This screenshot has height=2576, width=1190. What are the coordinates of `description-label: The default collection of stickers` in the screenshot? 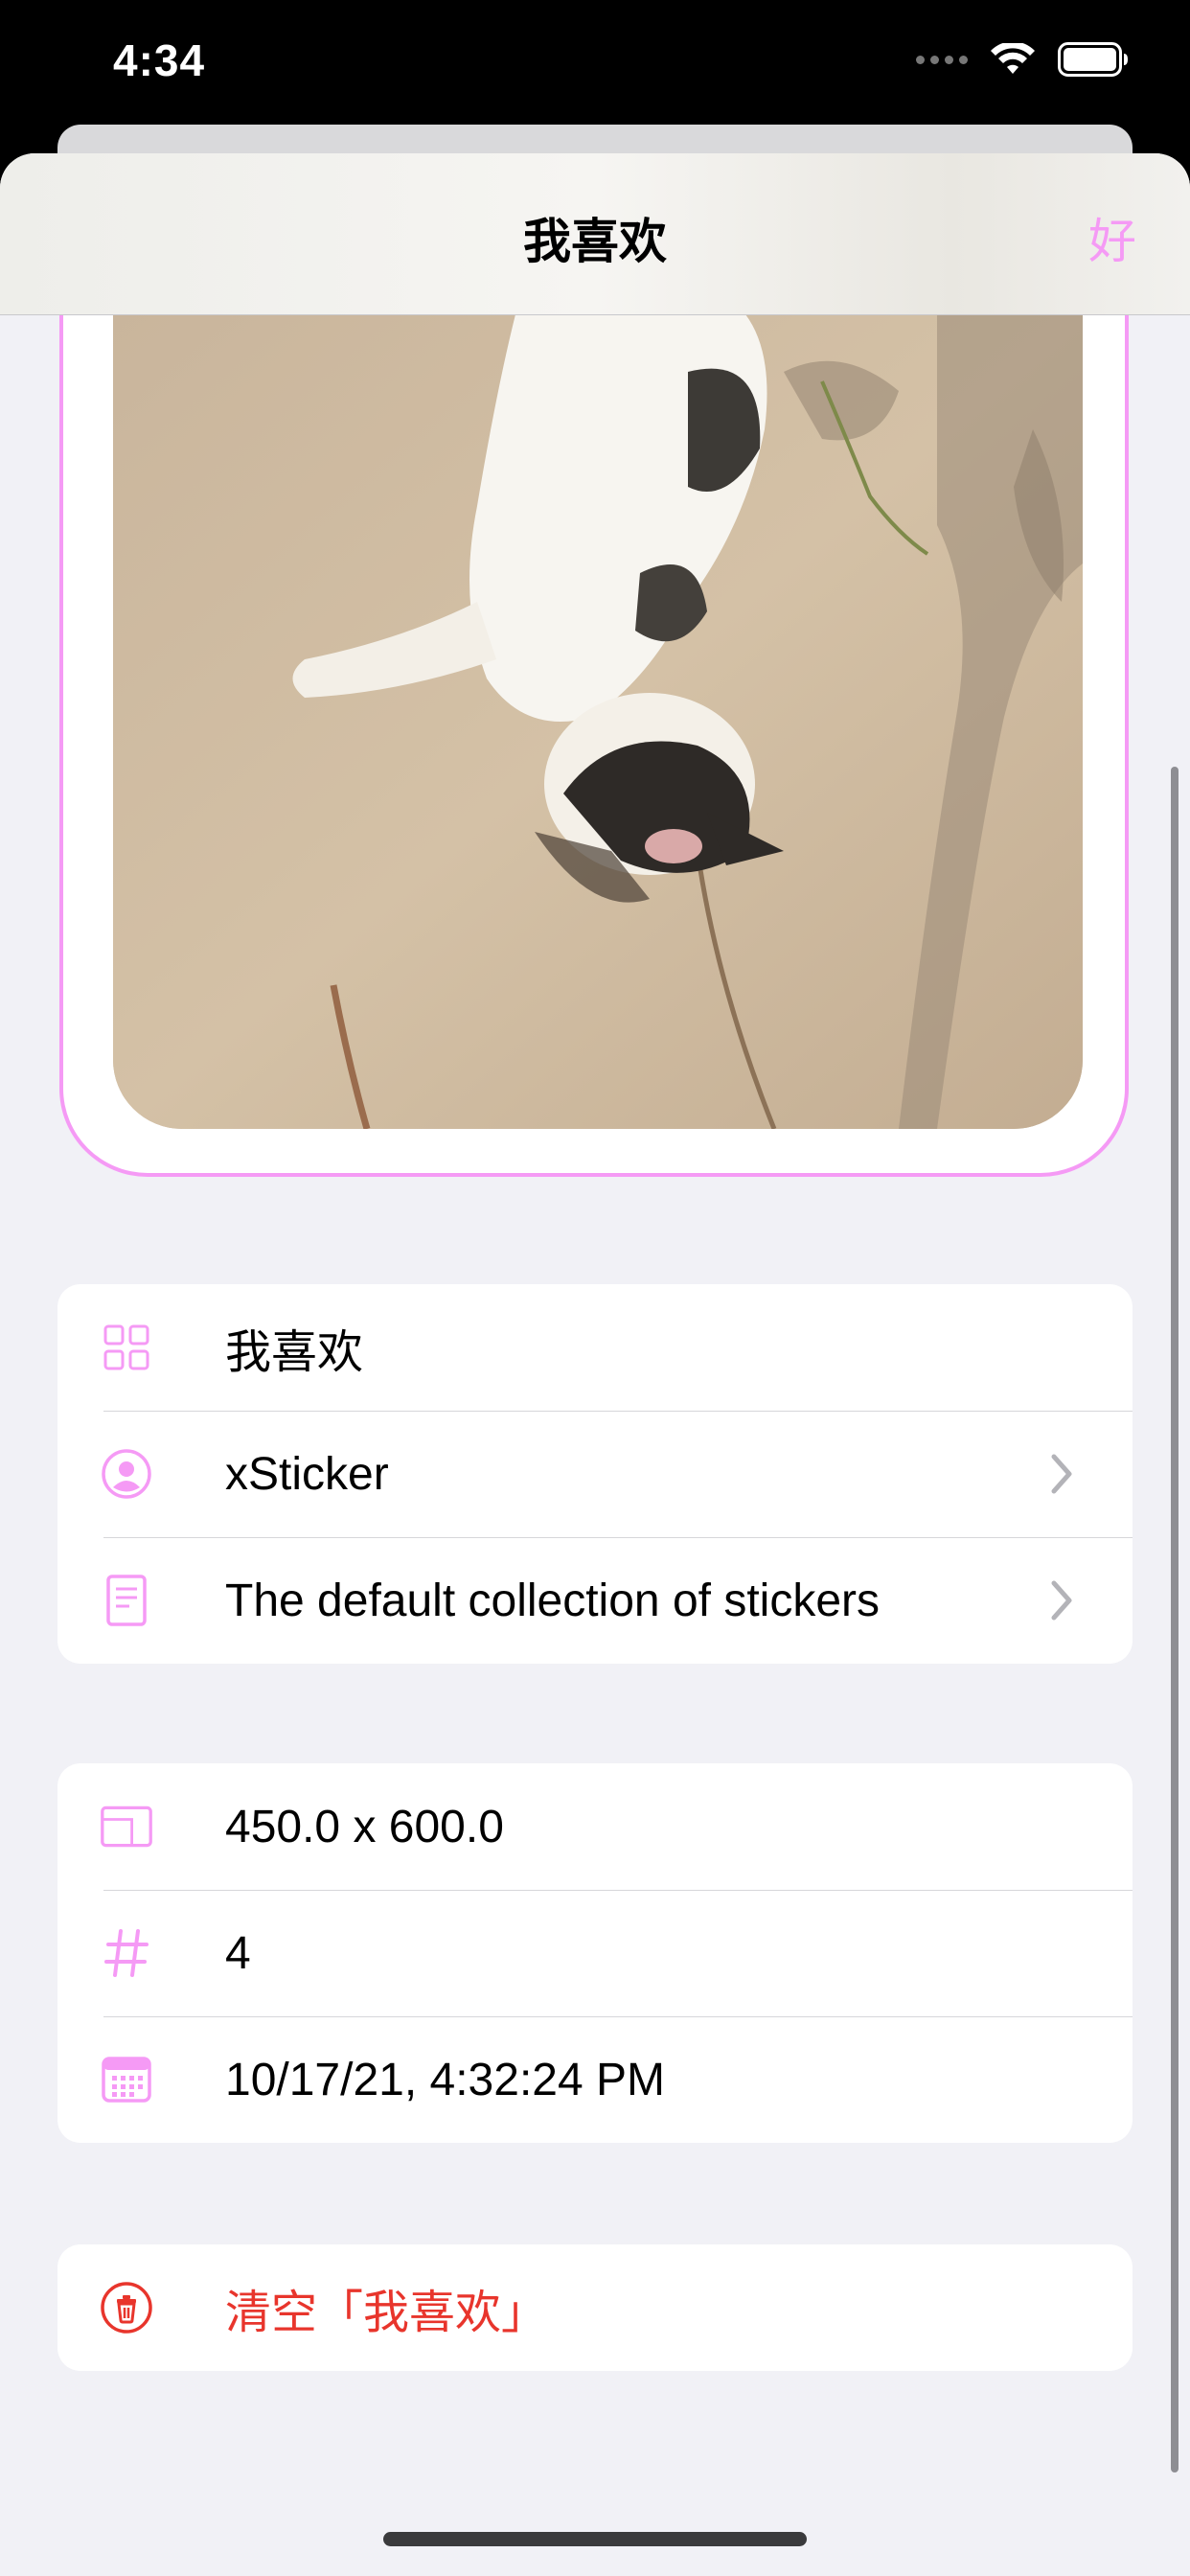 It's located at (553, 1600).